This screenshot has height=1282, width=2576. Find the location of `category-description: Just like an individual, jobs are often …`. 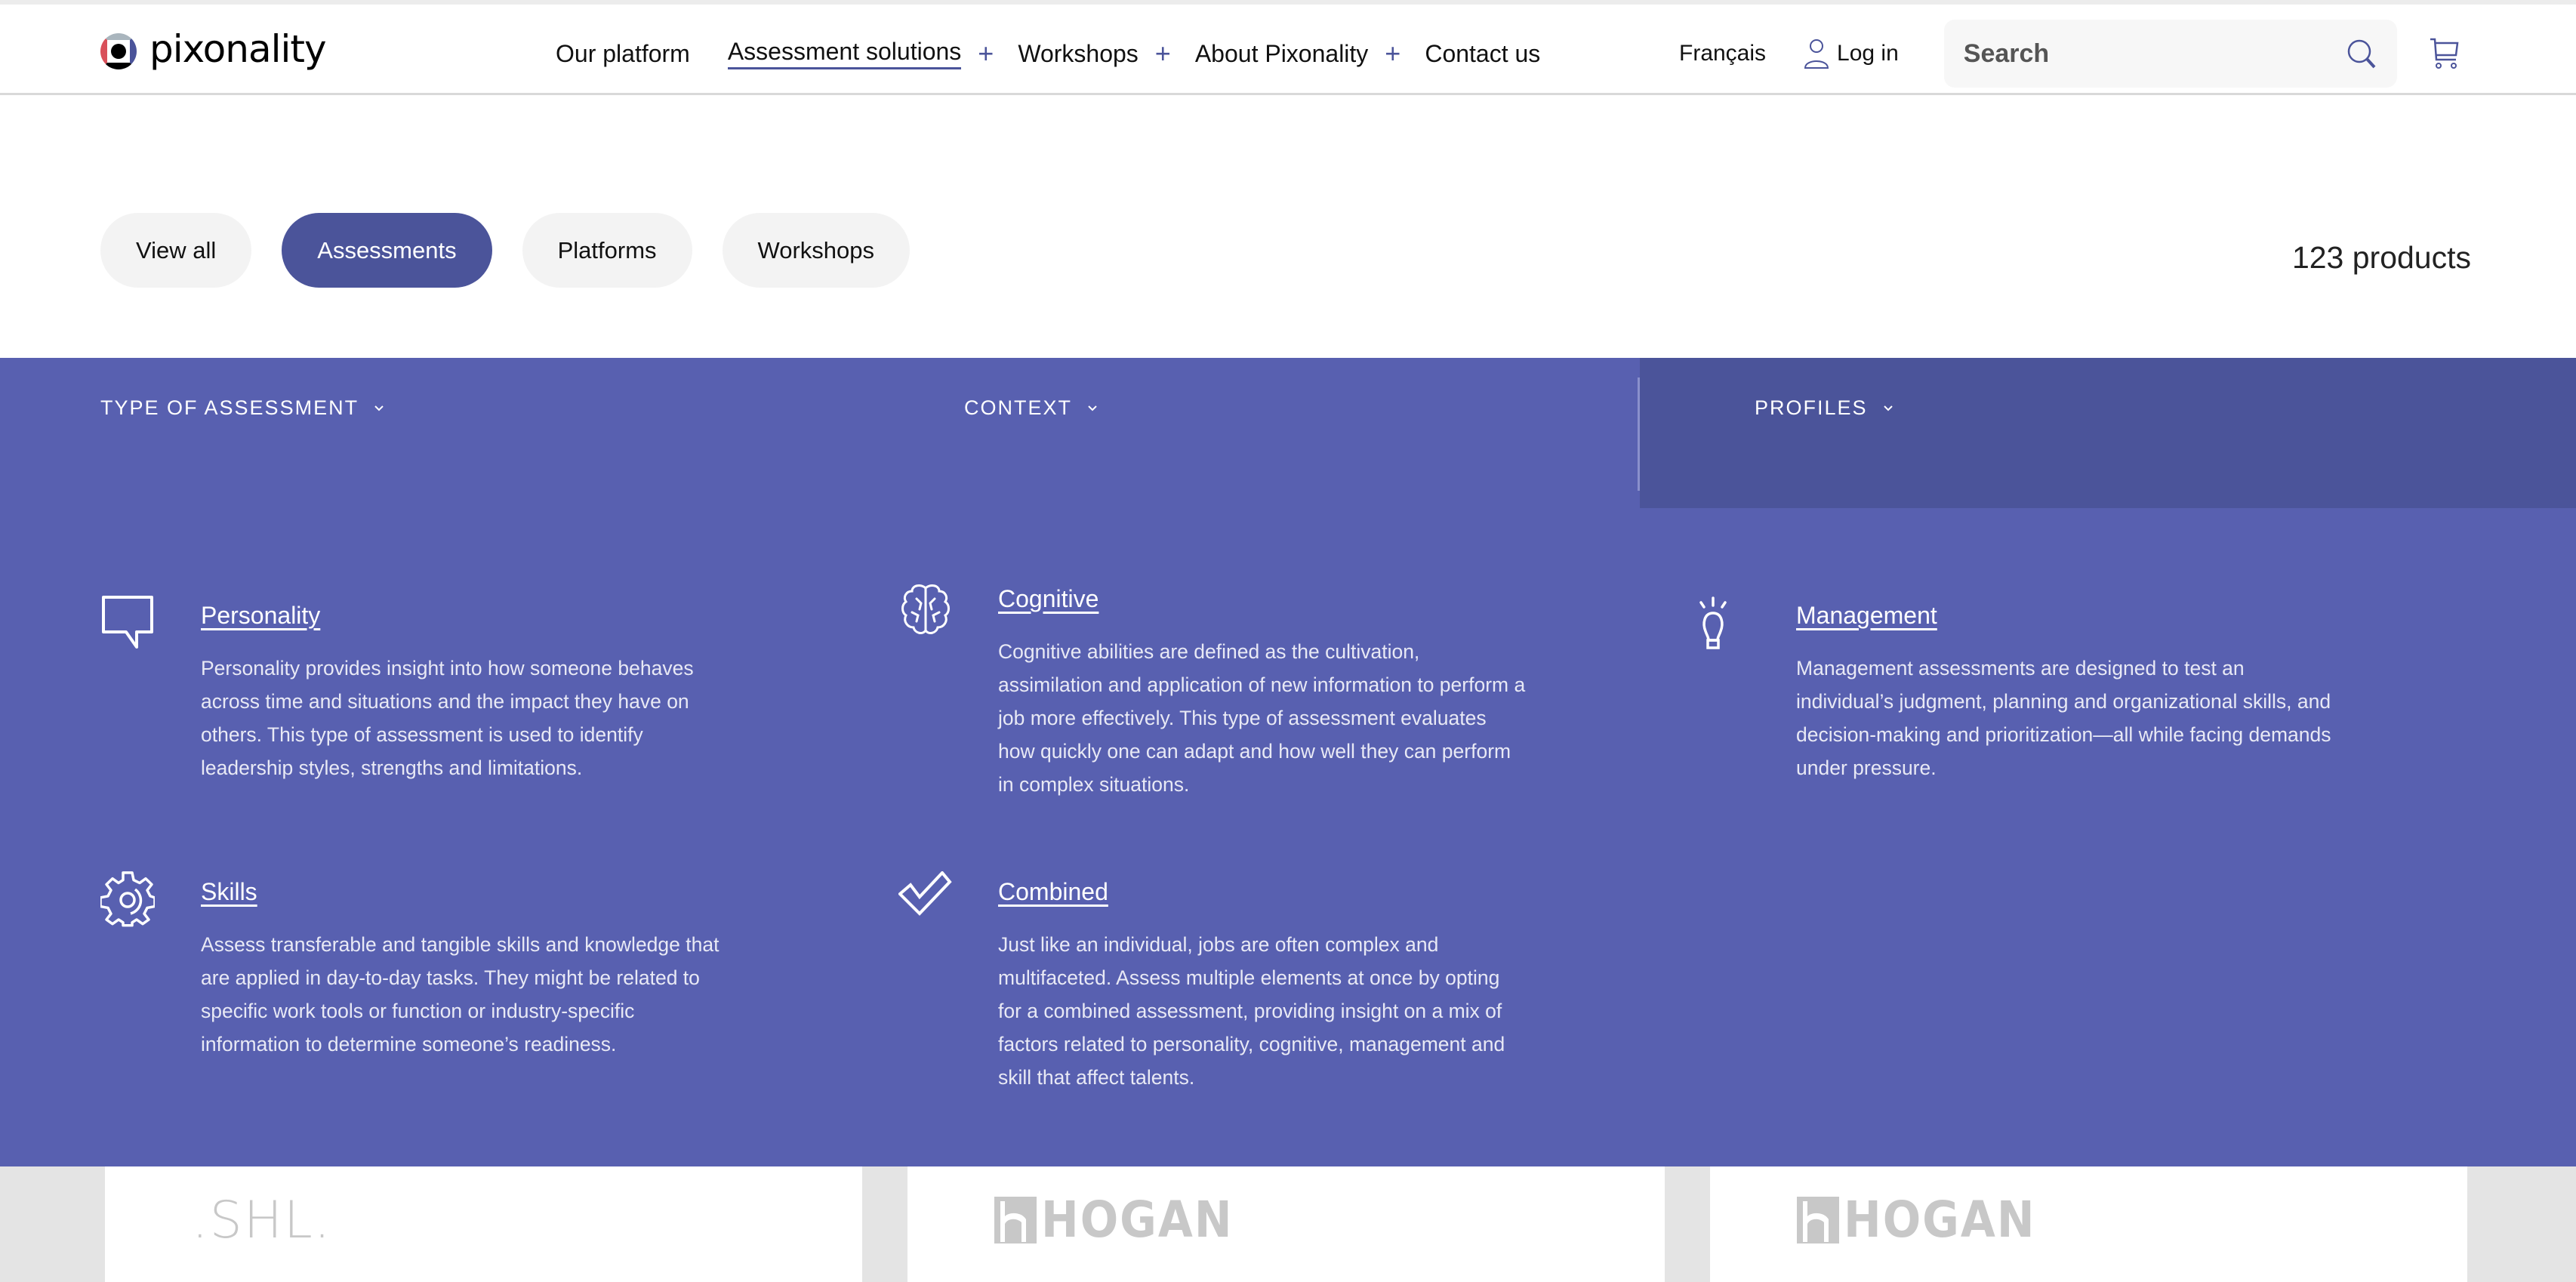

category-description: Just like an individual, jobs are often … is located at coordinates (1251, 1011).